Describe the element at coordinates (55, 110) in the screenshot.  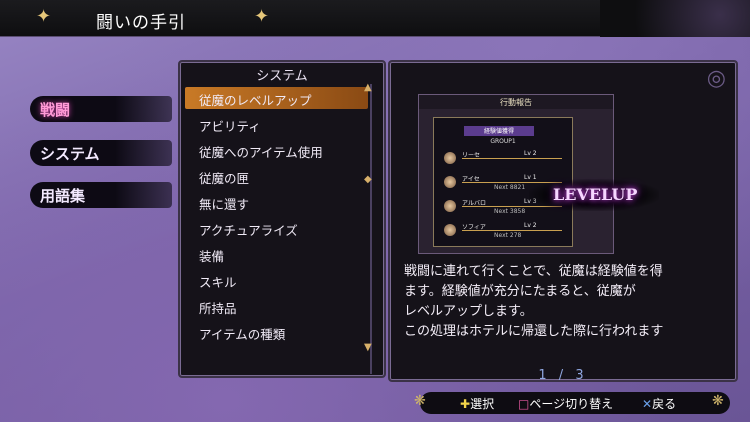
I see `category-label: 戦闘` at that location.